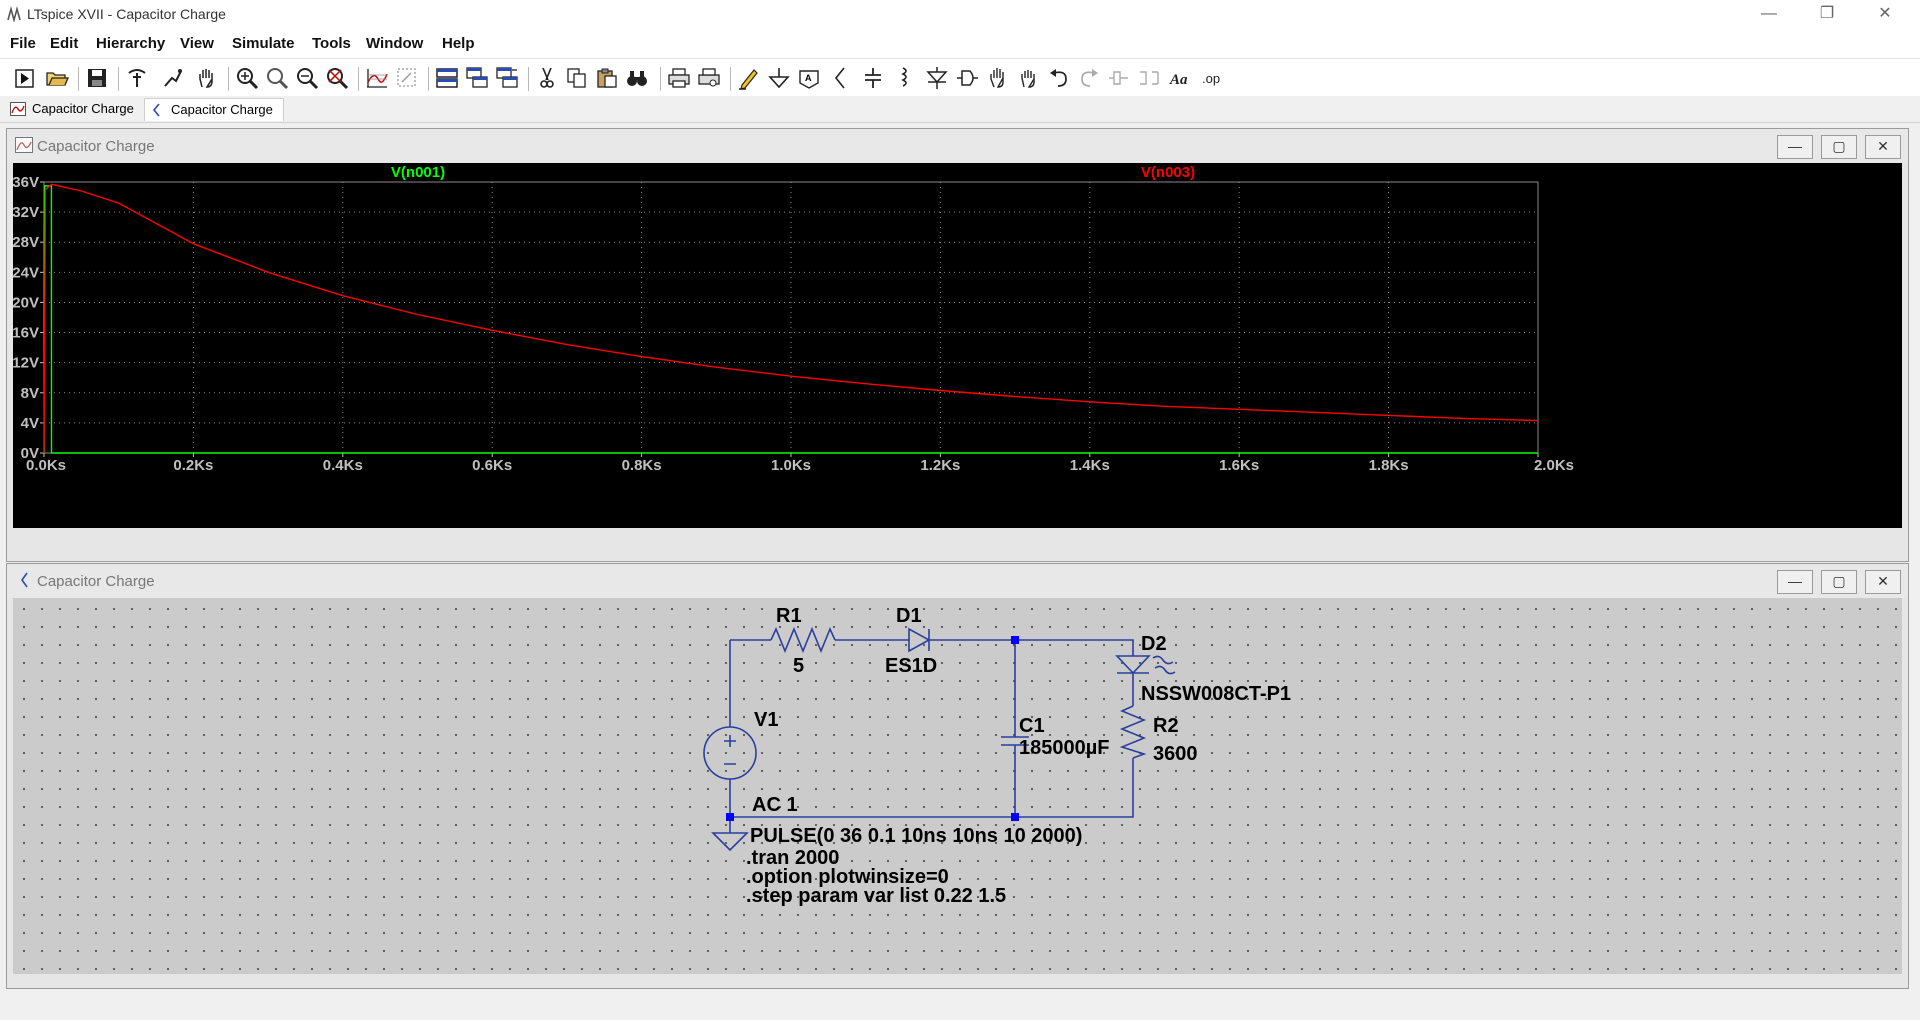  What do you see at coordinates (96, 146) in the screenshot?
I see `waveform-window-title: Capacitor Charge` at bounding box center [96, 146].